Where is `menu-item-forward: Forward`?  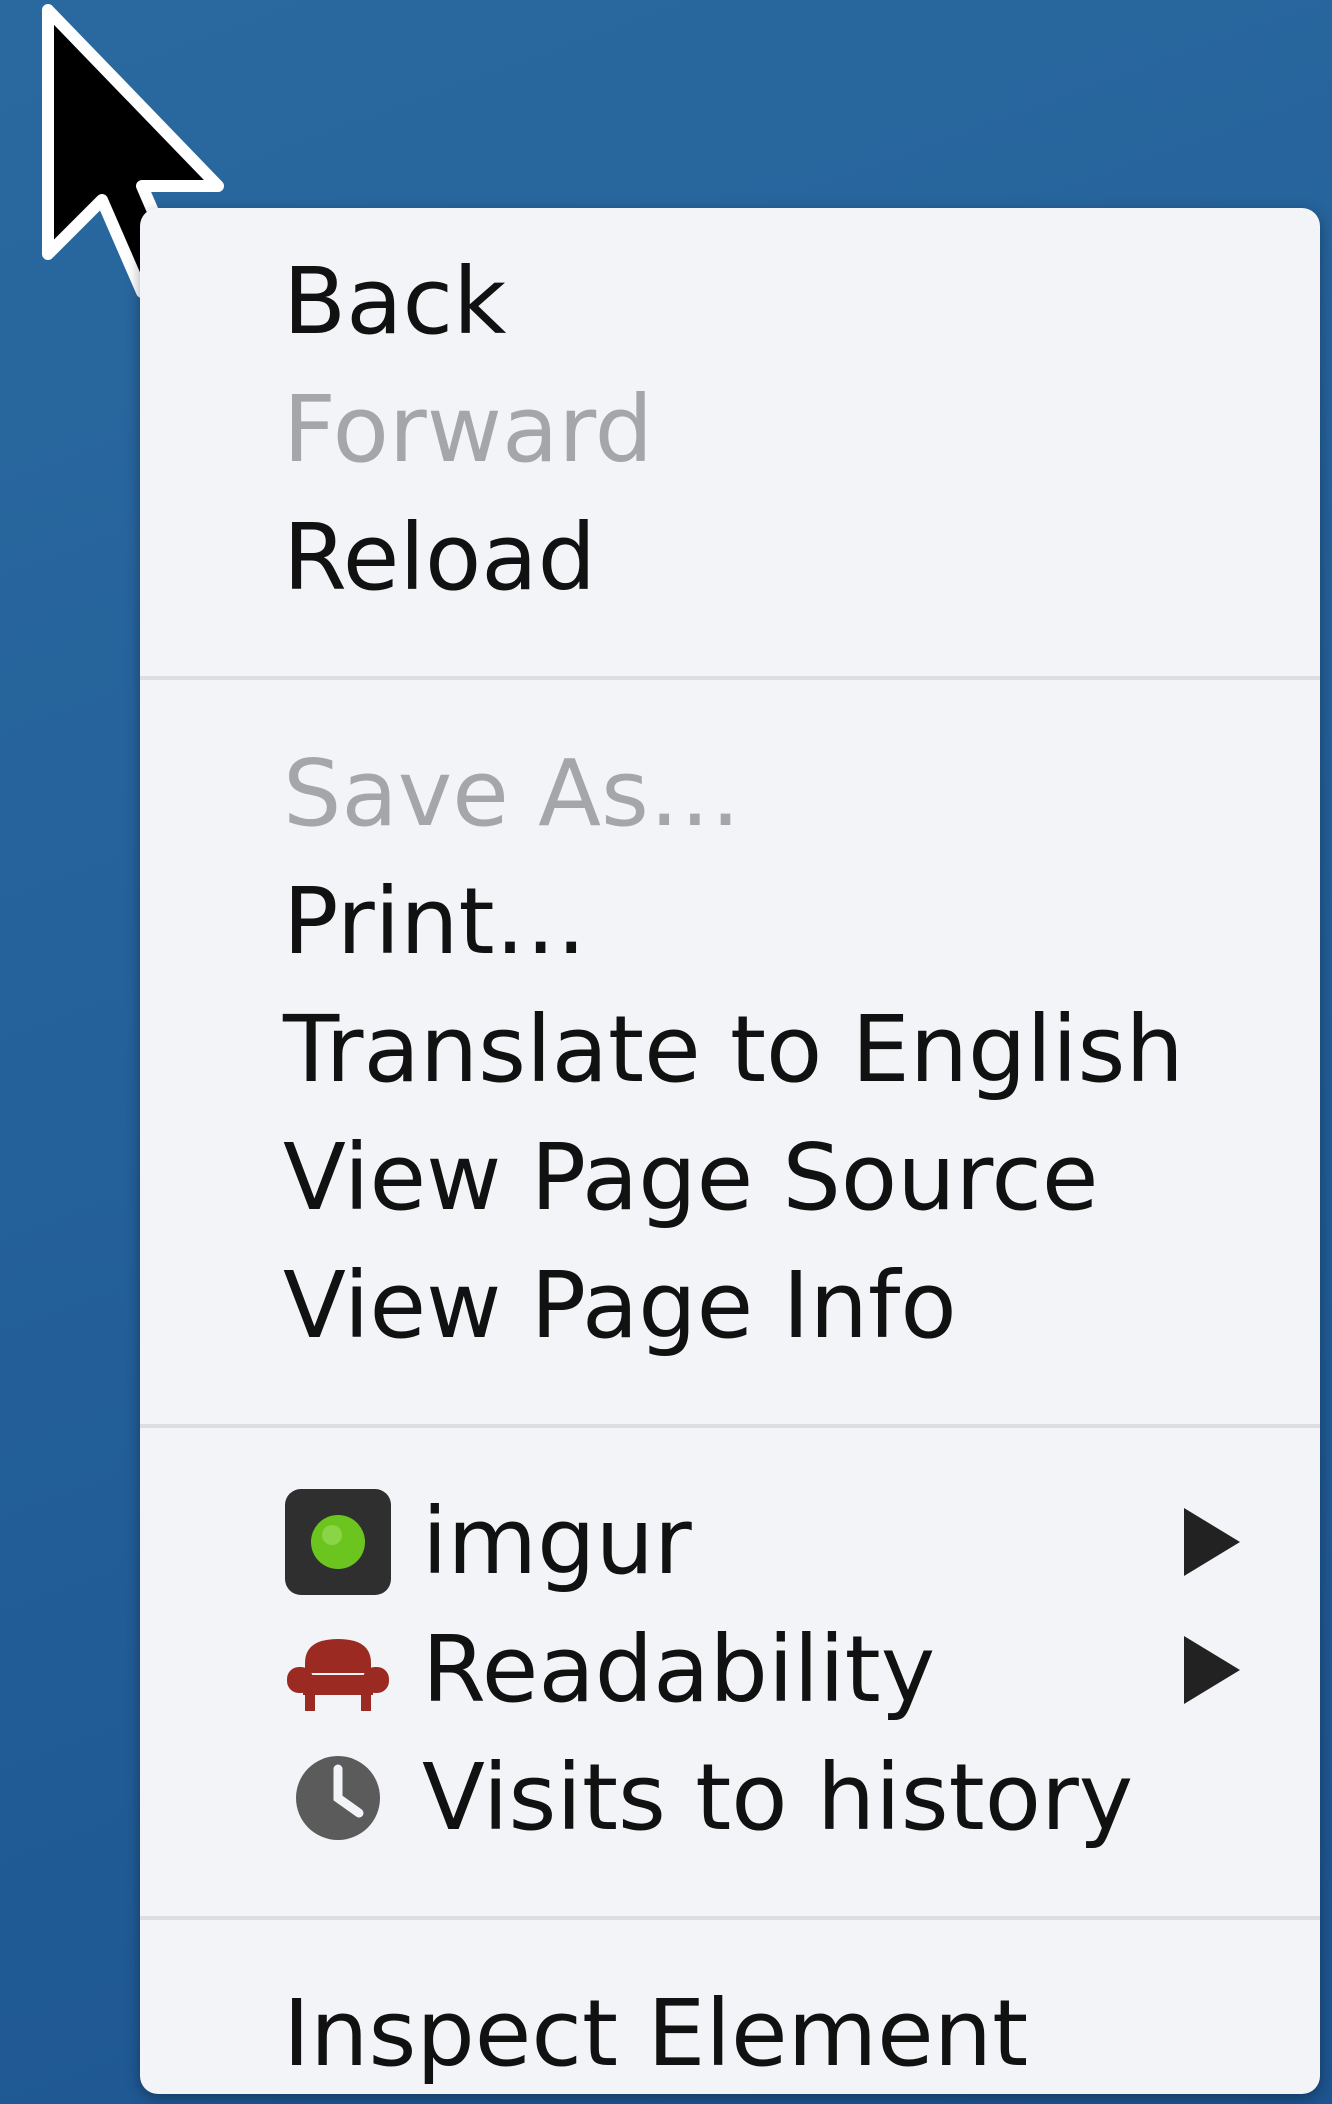
menu-item-forward: Forward is located at coordinates (468, 429).